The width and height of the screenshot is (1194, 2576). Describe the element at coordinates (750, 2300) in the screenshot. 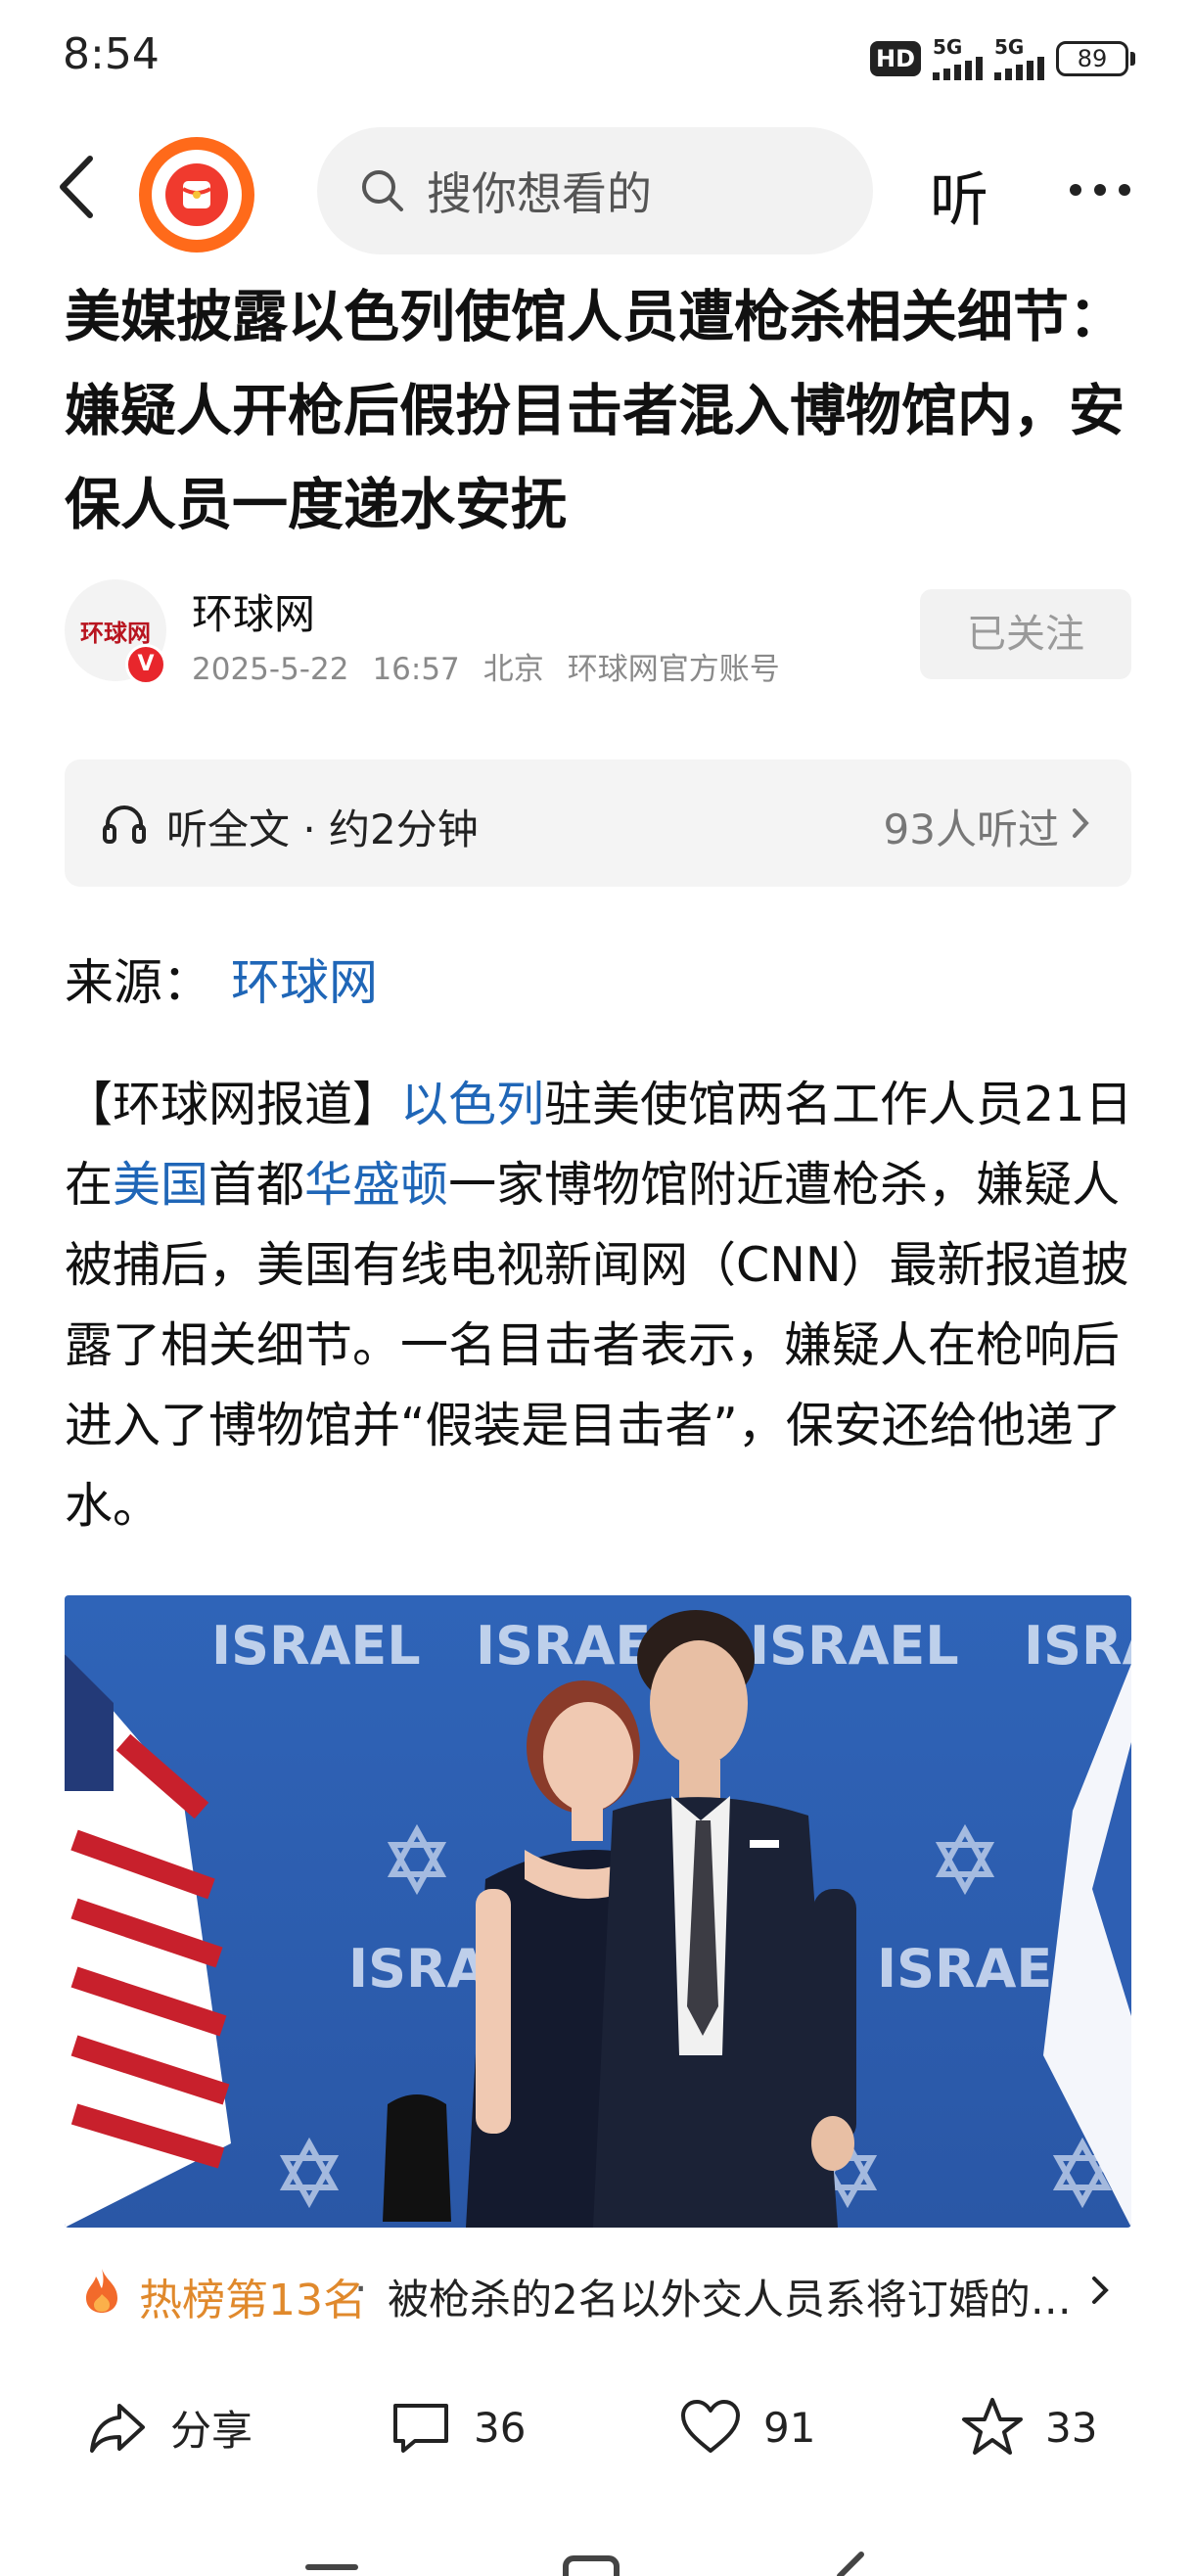

I see `trending-headline: 被枪杀的2名以外交人员系将订婚的情侣` at that location.